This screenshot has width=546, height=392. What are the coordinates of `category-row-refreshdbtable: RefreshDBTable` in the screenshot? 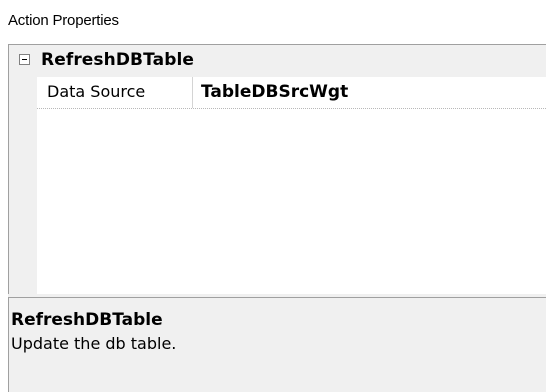 It's located at (277, 61).